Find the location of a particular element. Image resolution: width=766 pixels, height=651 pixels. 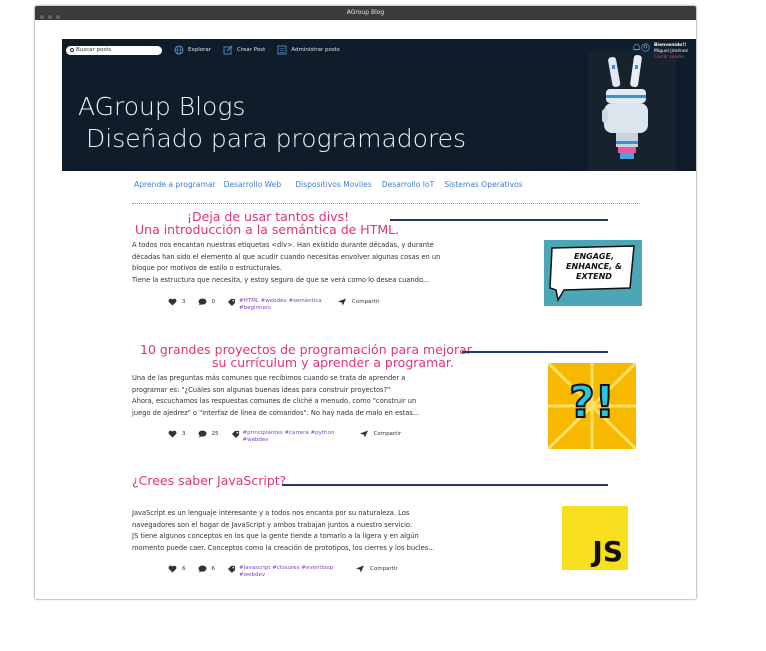

search-icon is located at coordinates (72, 50).